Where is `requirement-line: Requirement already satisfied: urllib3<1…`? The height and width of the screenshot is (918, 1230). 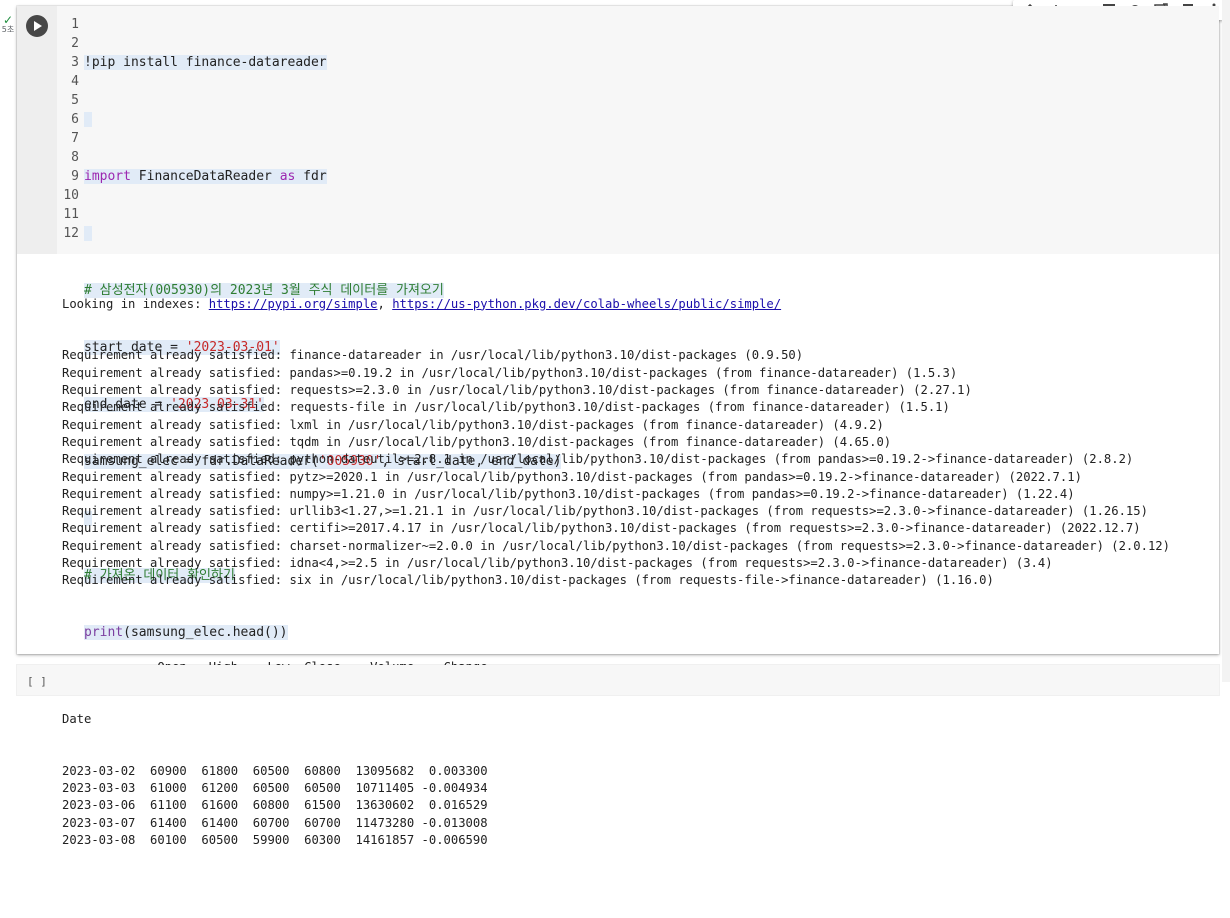 requirement-line: Requirement already satisfied: urllib3<1… is located at coordinates (605, 511).